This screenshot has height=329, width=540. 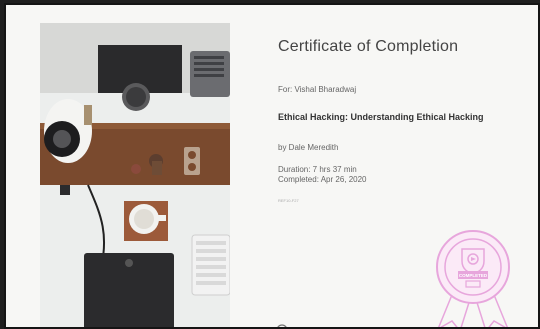 I want to click on completion-badge: COMPLETED, so click(x=473, y=277).